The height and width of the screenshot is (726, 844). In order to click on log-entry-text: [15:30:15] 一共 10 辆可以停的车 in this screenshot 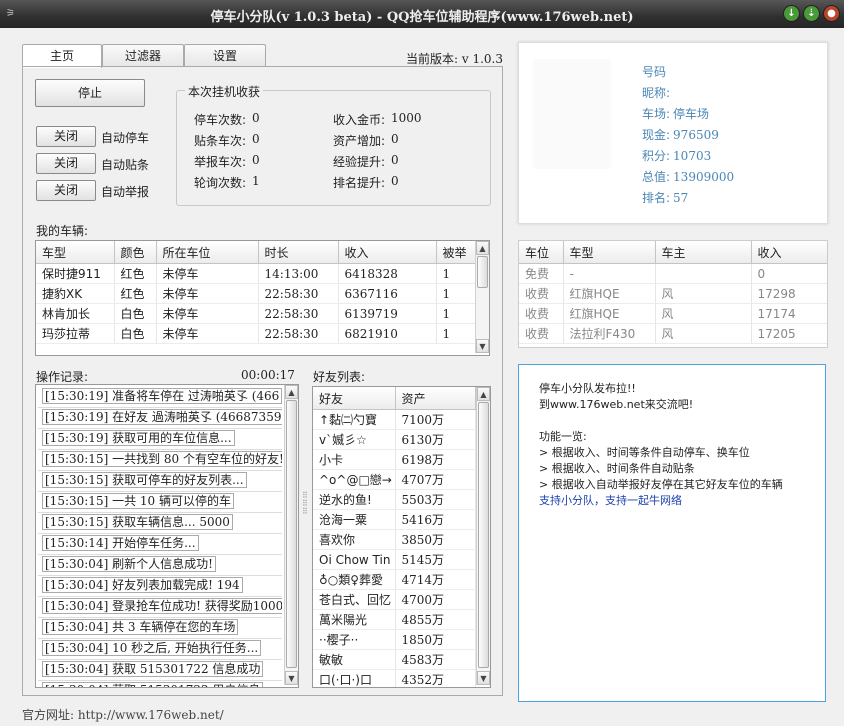, I will do `click(138, 501)`.